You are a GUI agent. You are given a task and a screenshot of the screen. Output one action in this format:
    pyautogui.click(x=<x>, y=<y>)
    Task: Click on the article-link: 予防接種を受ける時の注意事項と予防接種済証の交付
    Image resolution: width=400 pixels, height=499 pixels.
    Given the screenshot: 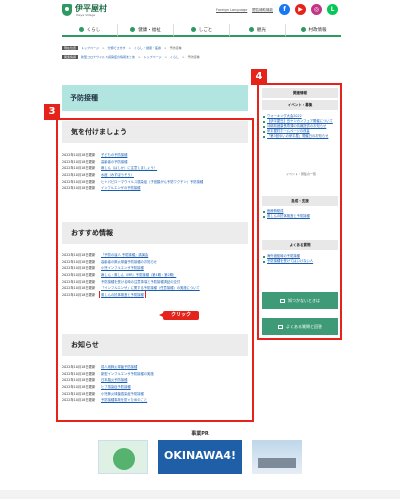 What is the action you would take?
    pyautogui.click(x=140, y=281)
    